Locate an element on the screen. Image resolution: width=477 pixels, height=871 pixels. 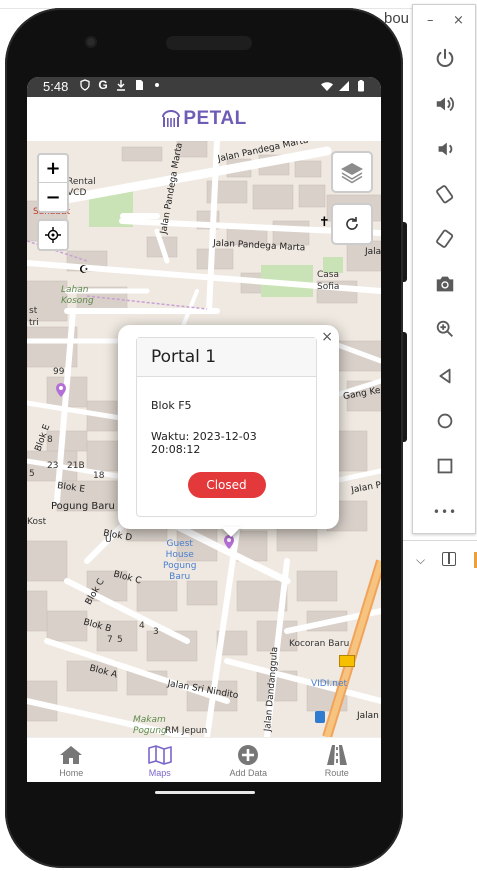
rotate-right-button is located at coordinates (445, 239).